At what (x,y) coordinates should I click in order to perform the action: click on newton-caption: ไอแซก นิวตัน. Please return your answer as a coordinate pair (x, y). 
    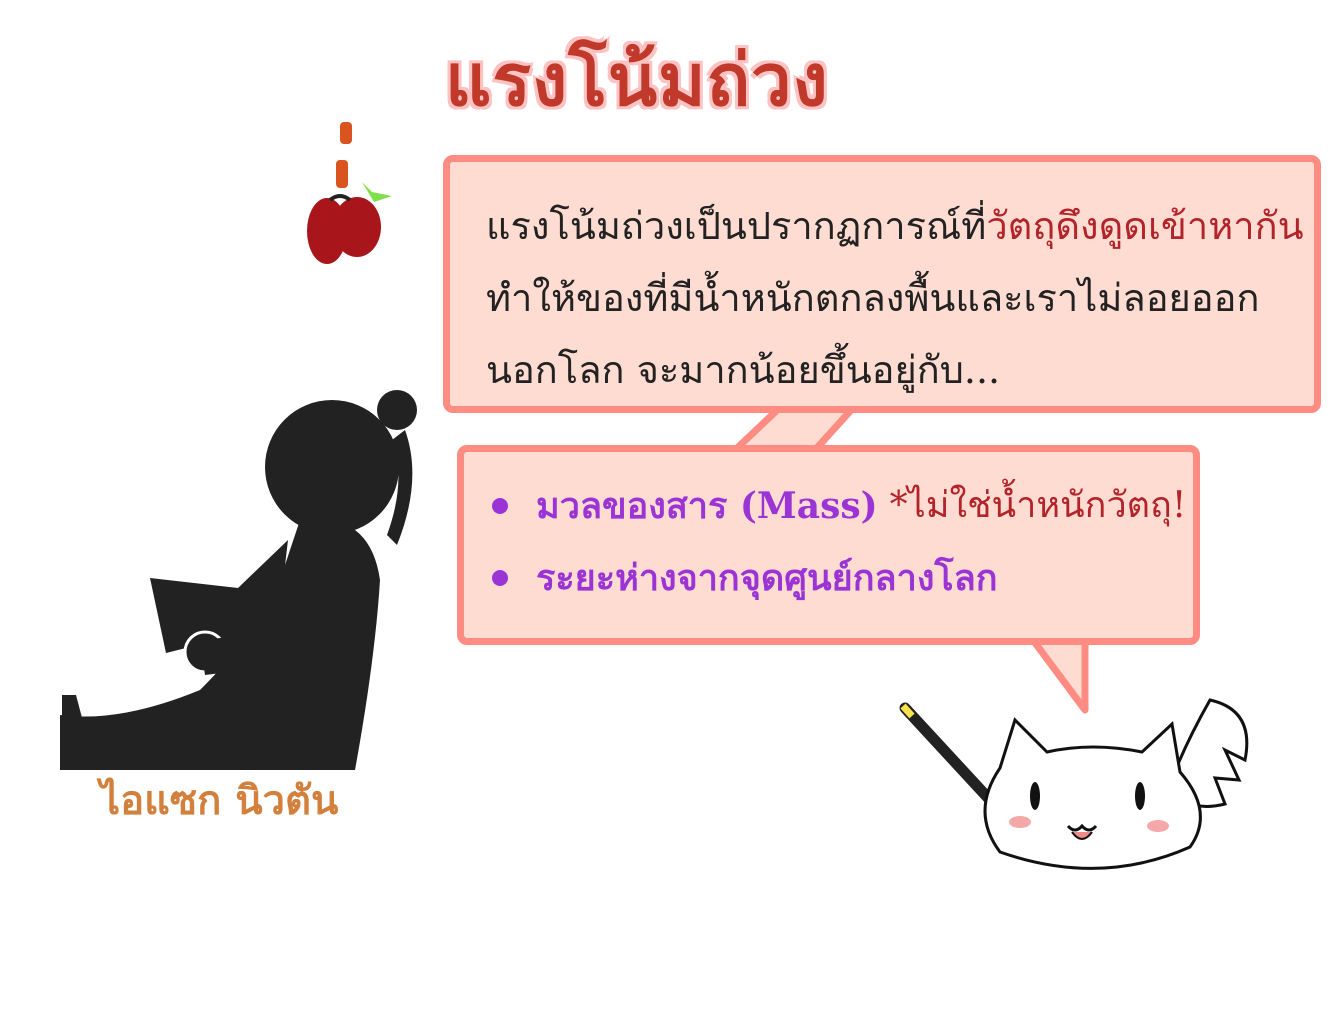
    Looking at the image, I should click on (219, 801).